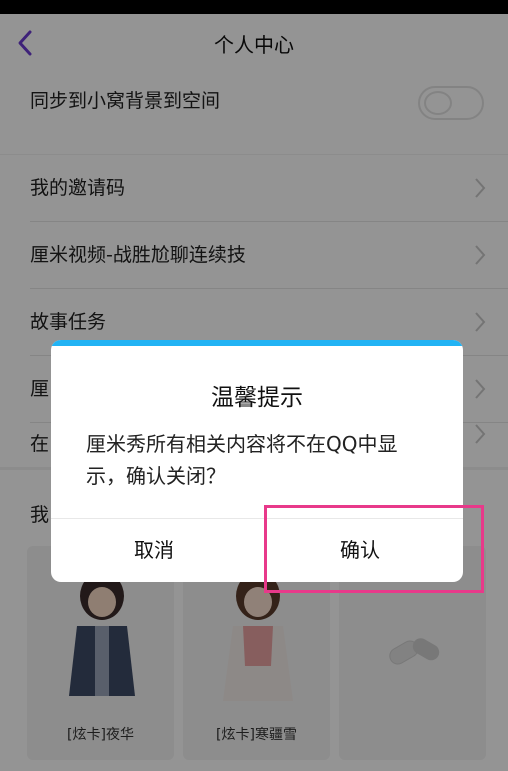 This screenshot has width=508, height=771. What do you see at coordinates (242, 460) in the screenshot?
I see `dialog-message: 厘米秀所有相关内容将不在QQ中显示，确认关闭？` at bounding box center [242, 460].